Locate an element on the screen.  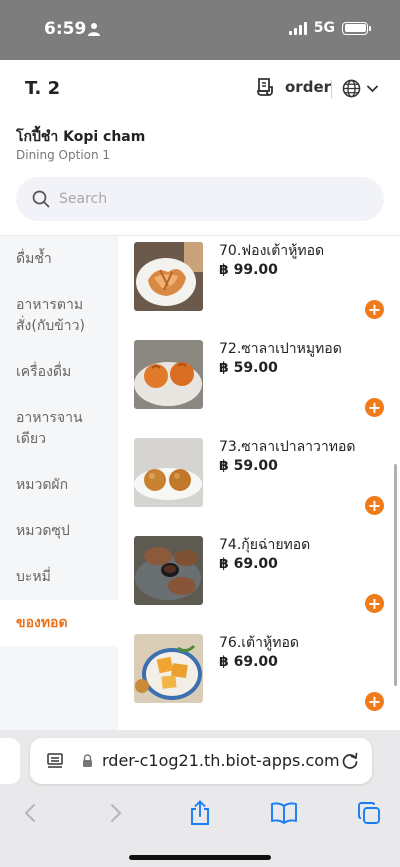
dining-option: Dining Option 1 is located at coordinates (63, 155).